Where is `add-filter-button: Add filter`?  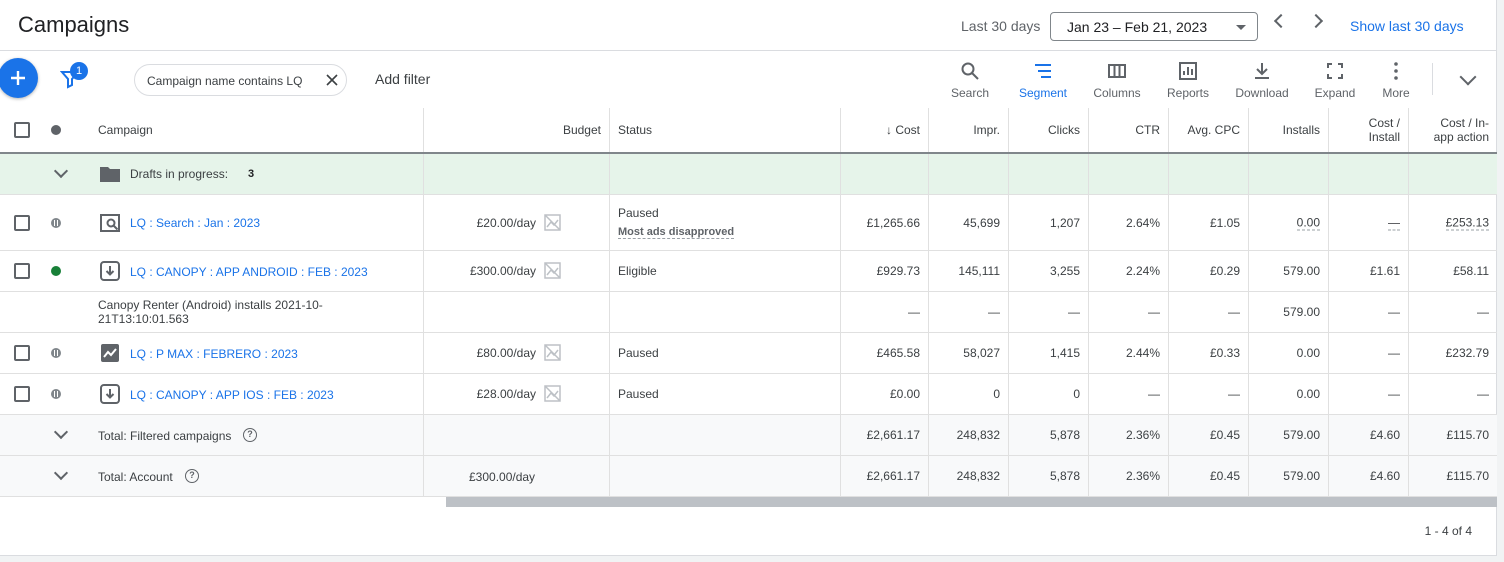
add-filter-button: Add filter is located at coordinates (402, 79).